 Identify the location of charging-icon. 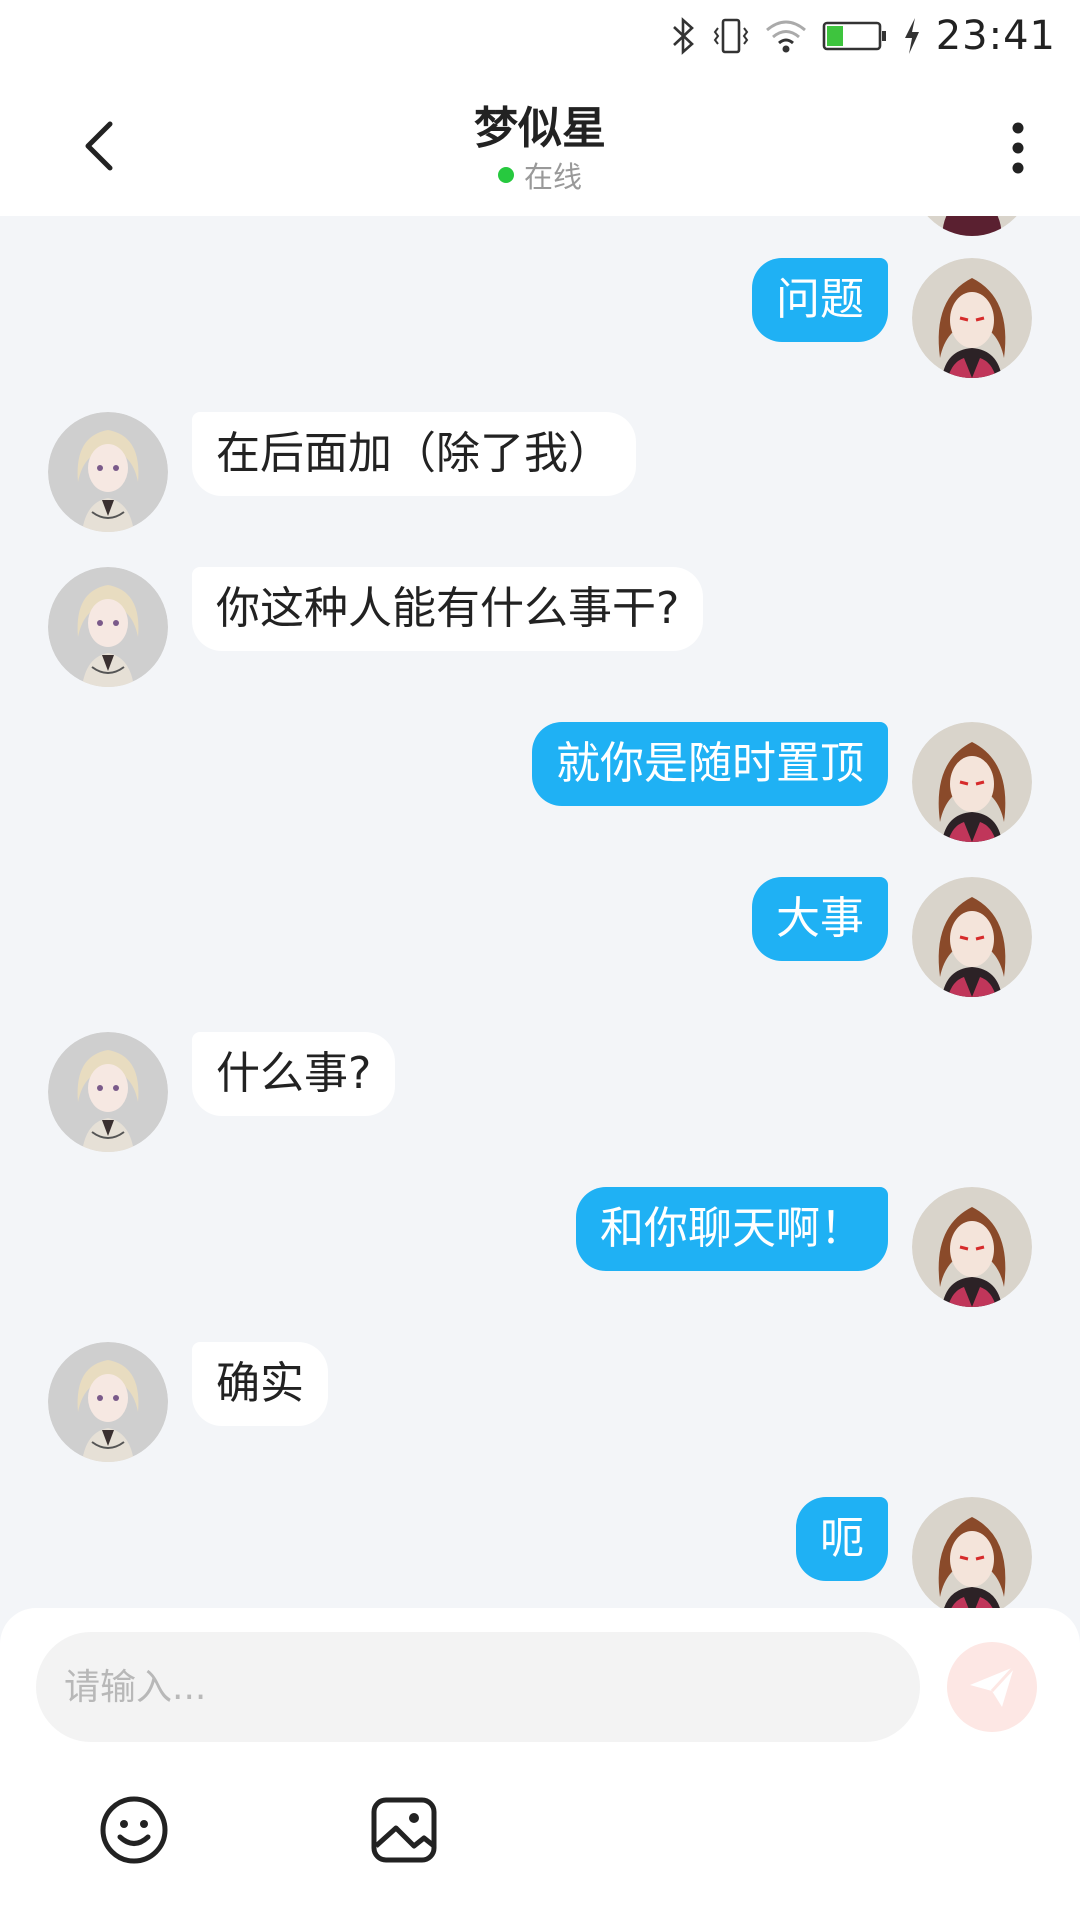
(912, 36).